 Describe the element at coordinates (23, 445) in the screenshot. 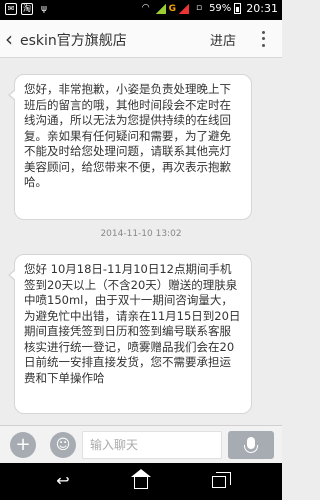

I see `plus-icon: +` at that location.